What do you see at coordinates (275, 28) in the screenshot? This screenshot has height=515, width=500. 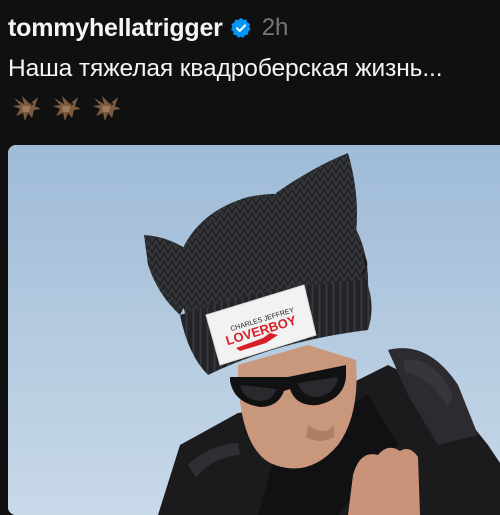 I see `post-timestamp: 2h` at bounding box center [275, 28].